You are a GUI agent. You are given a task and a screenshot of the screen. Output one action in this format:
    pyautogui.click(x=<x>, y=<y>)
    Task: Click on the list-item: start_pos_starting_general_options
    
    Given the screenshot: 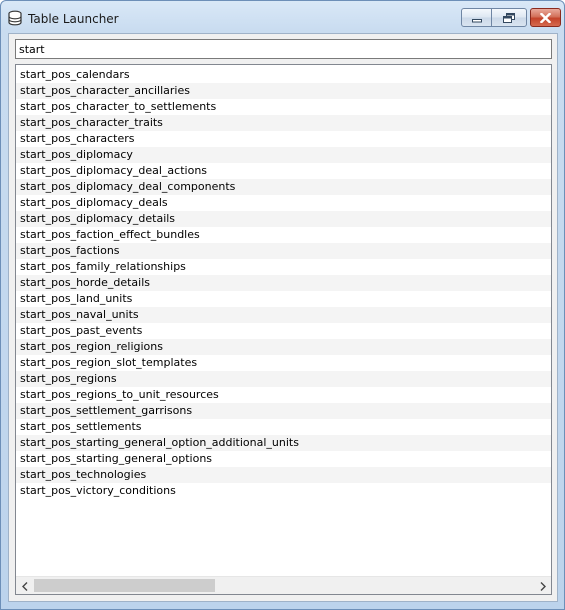 What is the action you would take?
    pyautogui.click(x=283, y=459)
    